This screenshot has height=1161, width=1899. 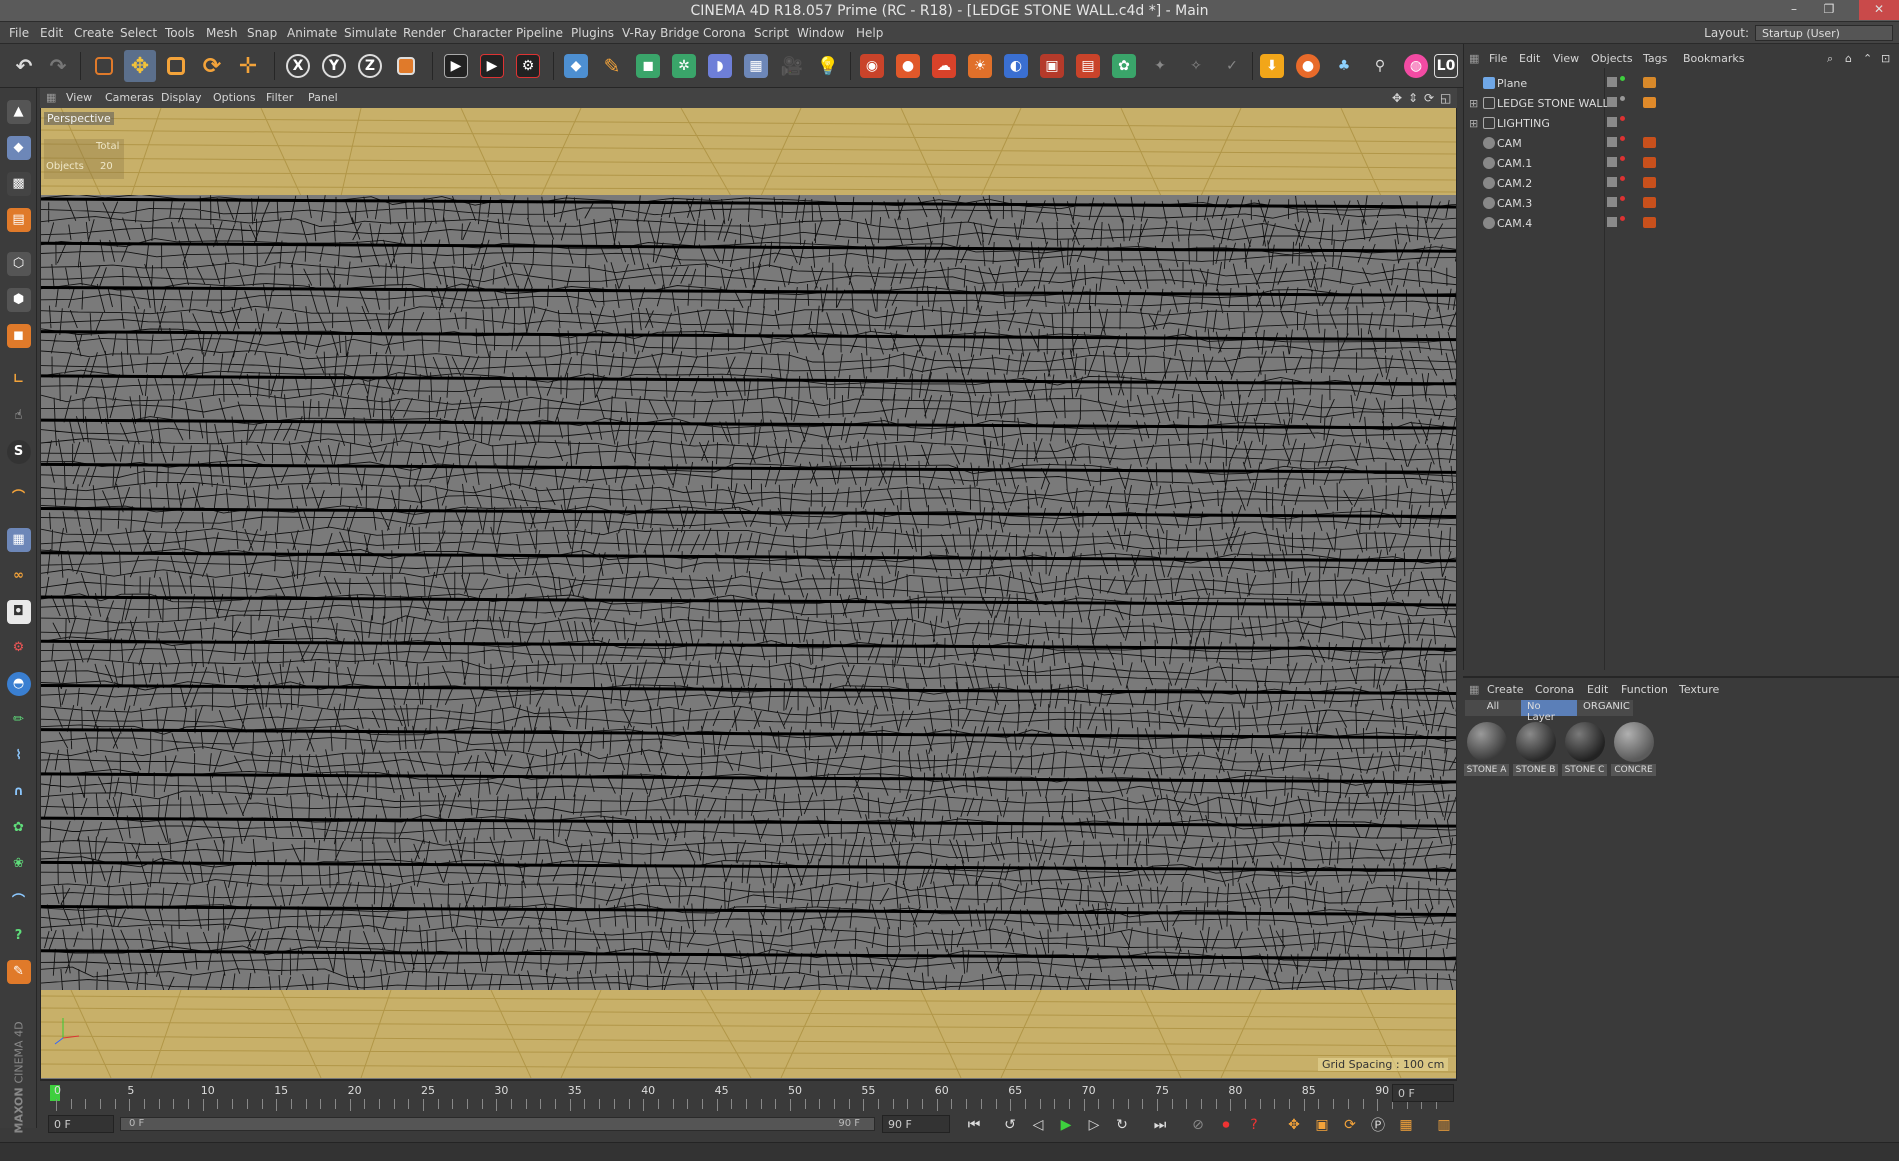 I want to click on subdivision-surface-icon: ◼, so click(x=648, y=66).